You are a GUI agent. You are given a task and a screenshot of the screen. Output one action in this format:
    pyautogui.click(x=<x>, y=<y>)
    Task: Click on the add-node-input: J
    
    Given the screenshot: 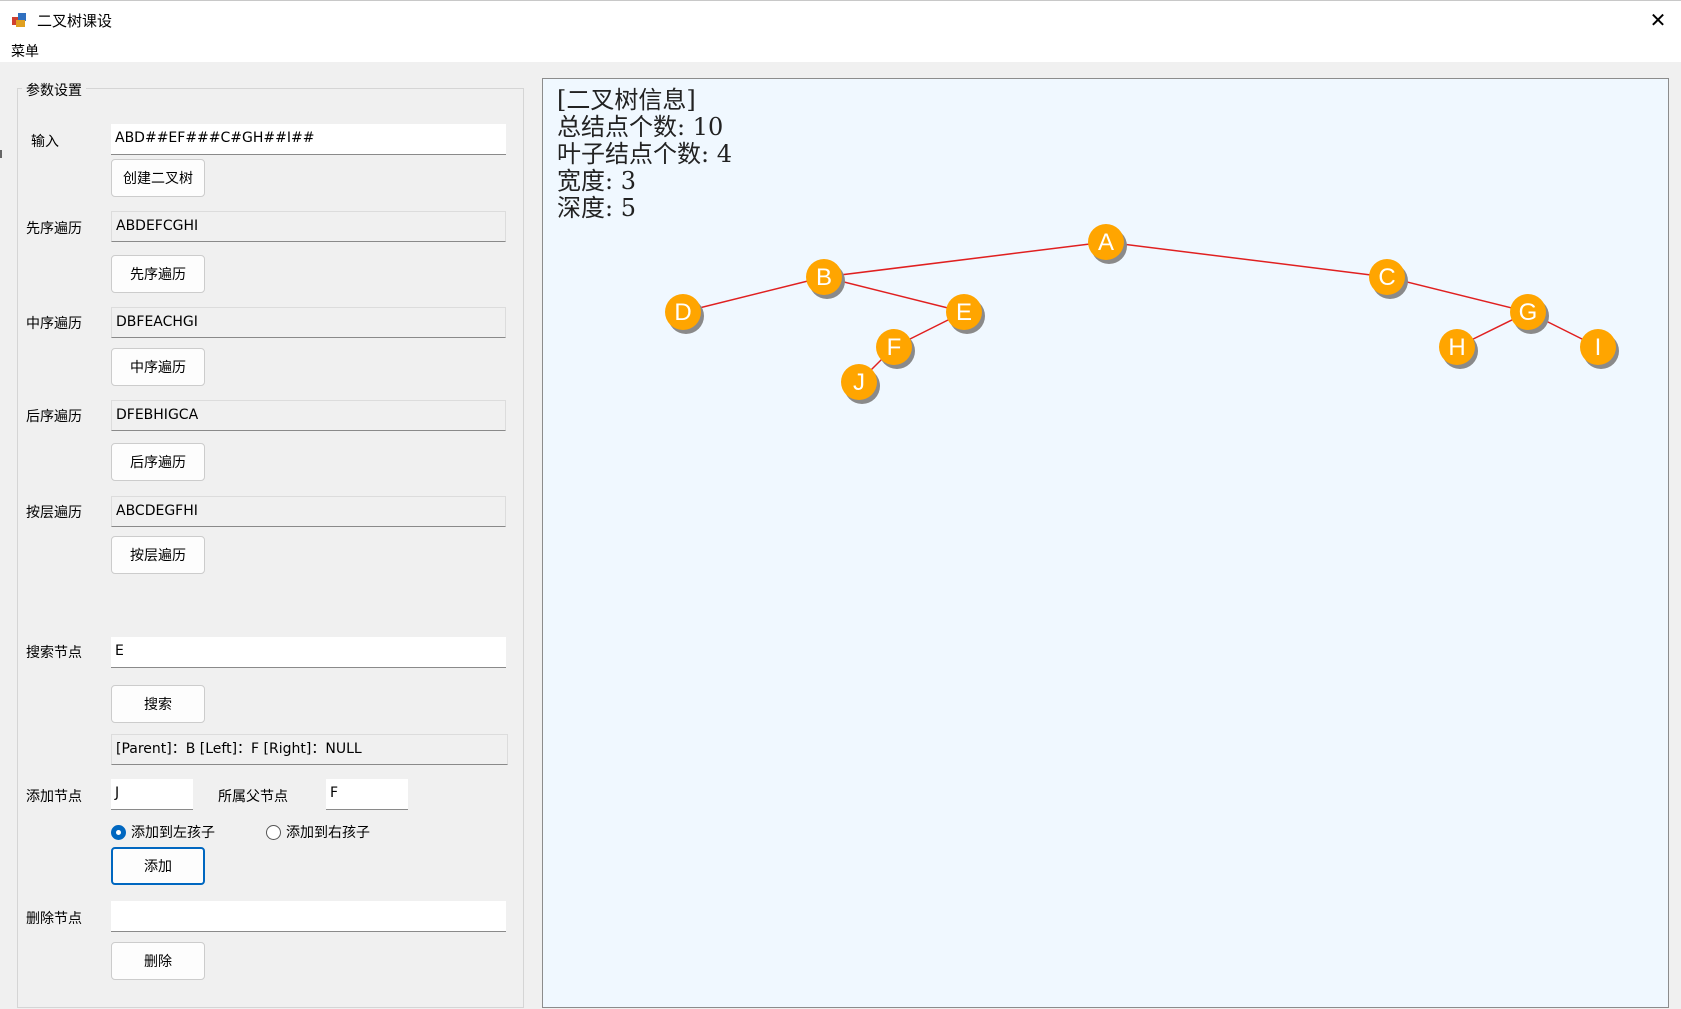 What is the action you would take?
    pyautogui.click(x=152, y=794)
    